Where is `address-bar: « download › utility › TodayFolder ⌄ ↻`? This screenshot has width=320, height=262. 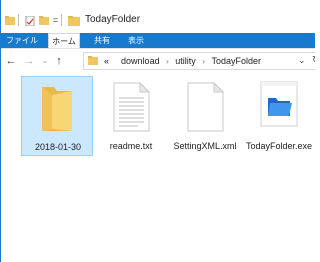
address-bar: « download › utility › TodayFolder ⌄ ↻ is located at coordinates (199, 61).